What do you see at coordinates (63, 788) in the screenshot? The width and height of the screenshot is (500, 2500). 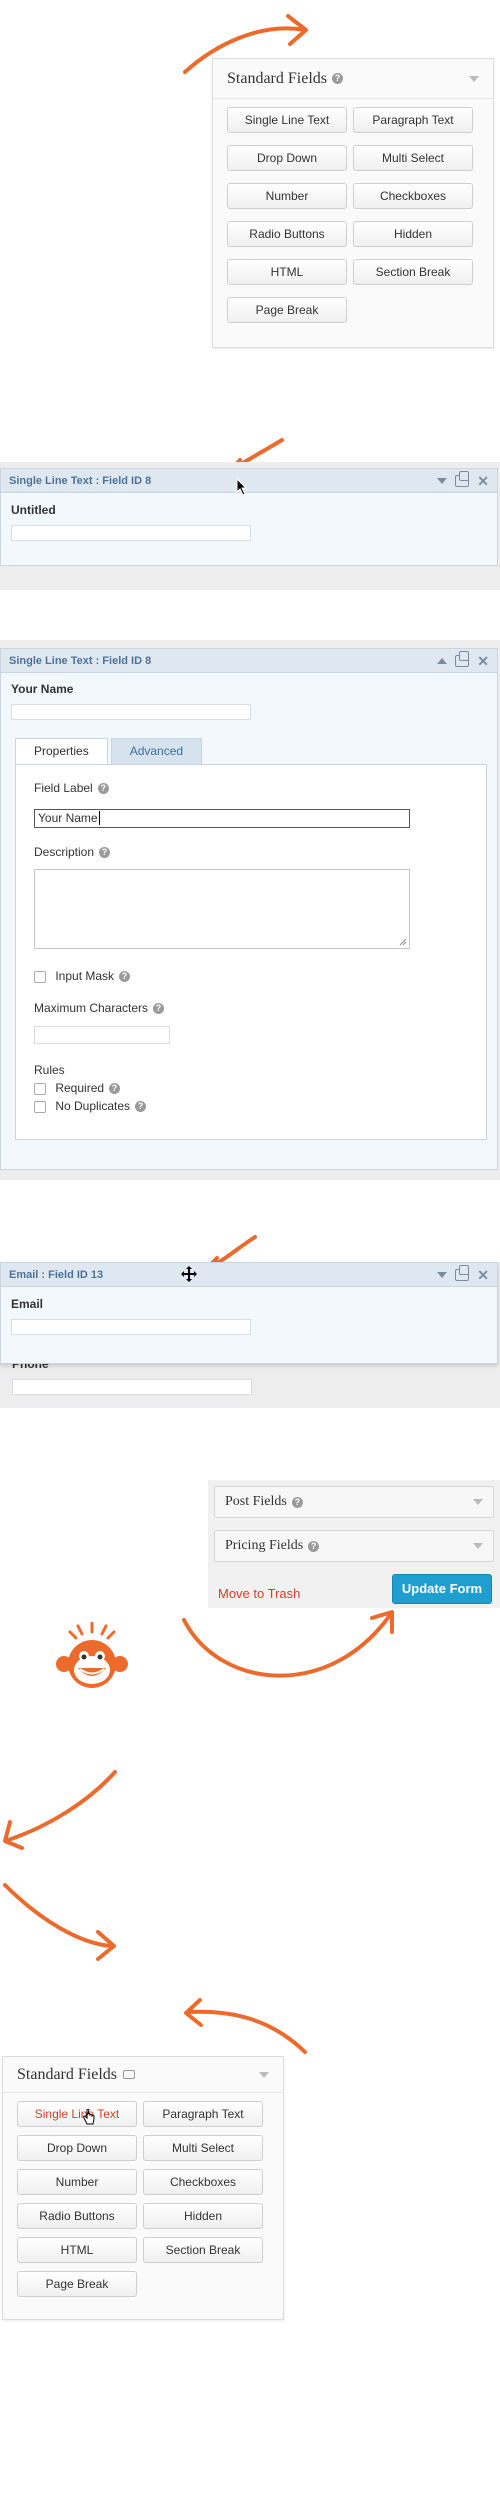 I see `field-label-caption: Field Label` at bounding box center [63, 788].